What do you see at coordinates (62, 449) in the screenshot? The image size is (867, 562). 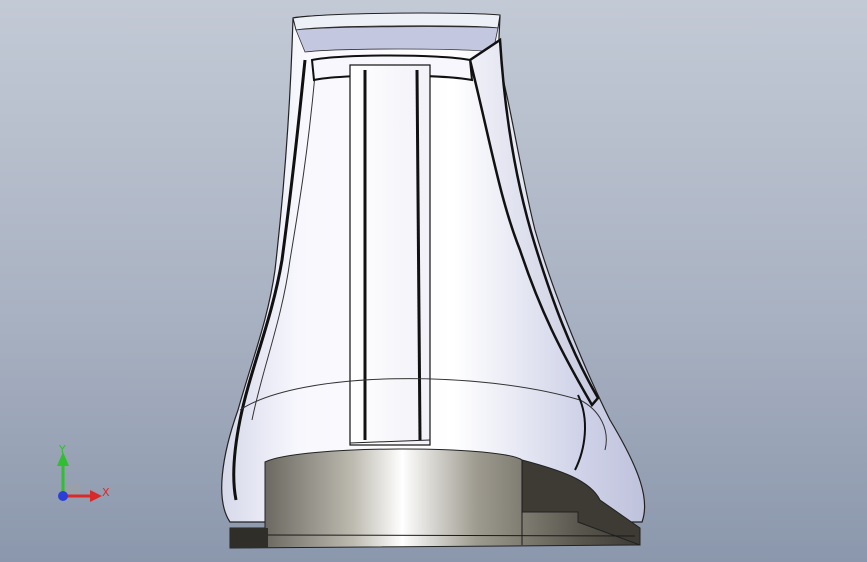 I see `y-axis-label: Y` at bounding box center [62, 449].